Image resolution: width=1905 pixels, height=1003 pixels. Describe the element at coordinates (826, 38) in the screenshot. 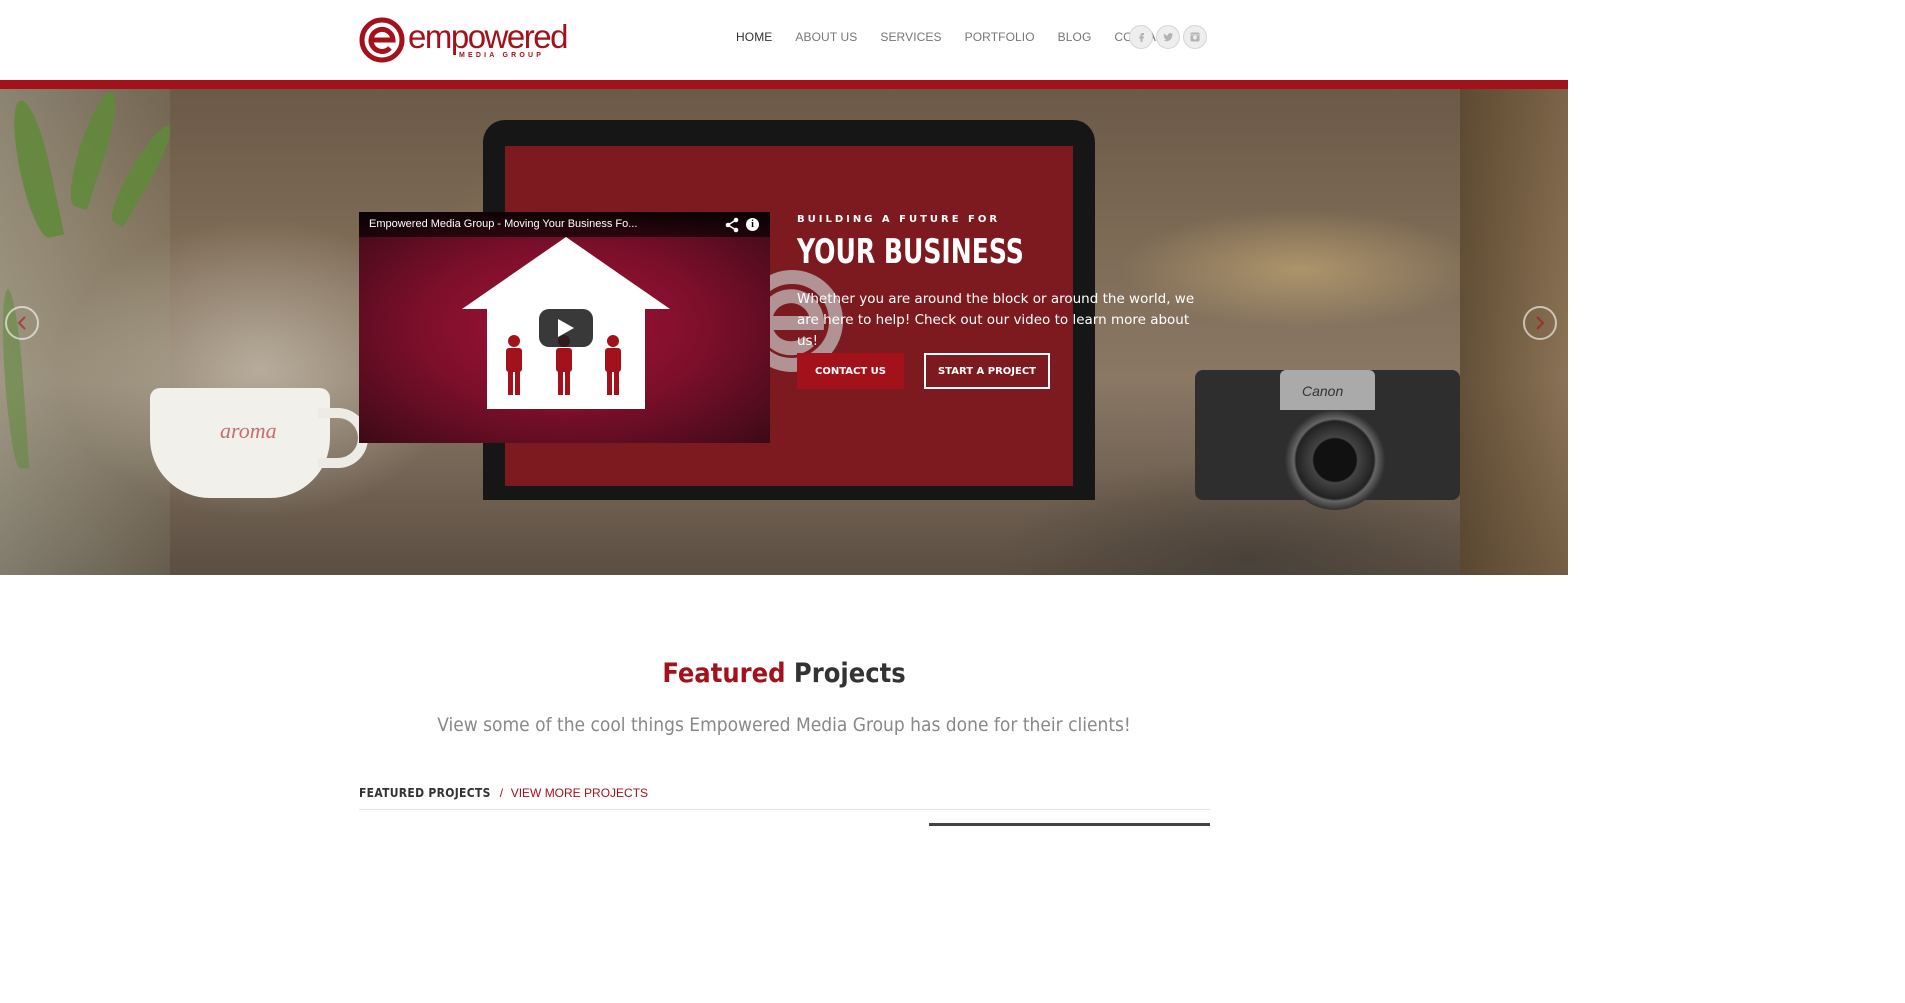

I see `nav-about-us: ABOUT US` at that location.